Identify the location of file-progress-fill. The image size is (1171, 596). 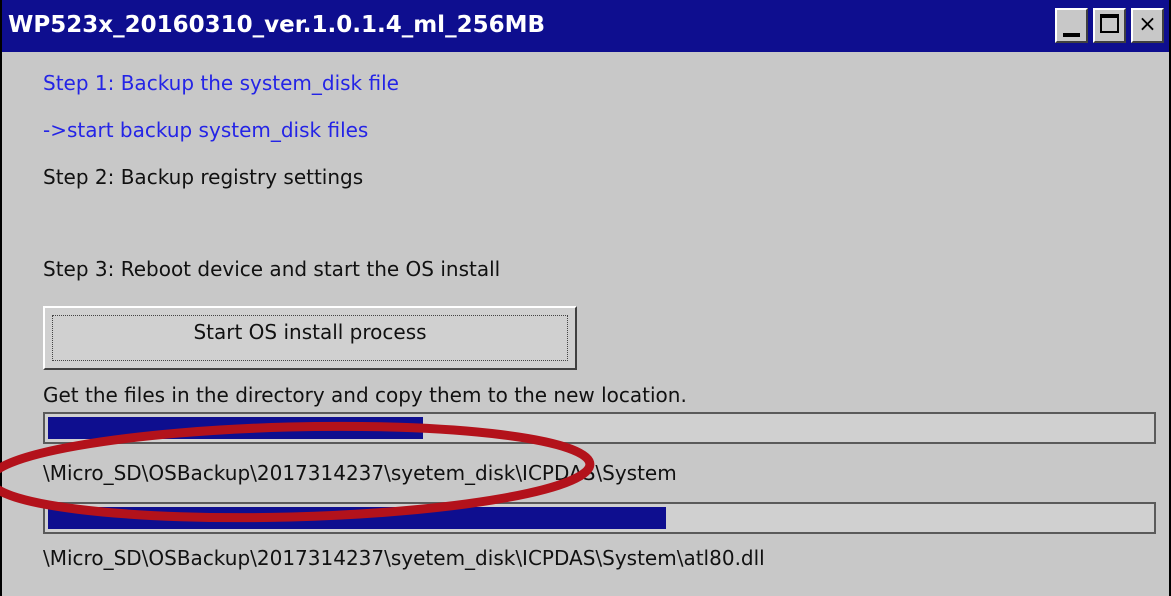
(357, 518).